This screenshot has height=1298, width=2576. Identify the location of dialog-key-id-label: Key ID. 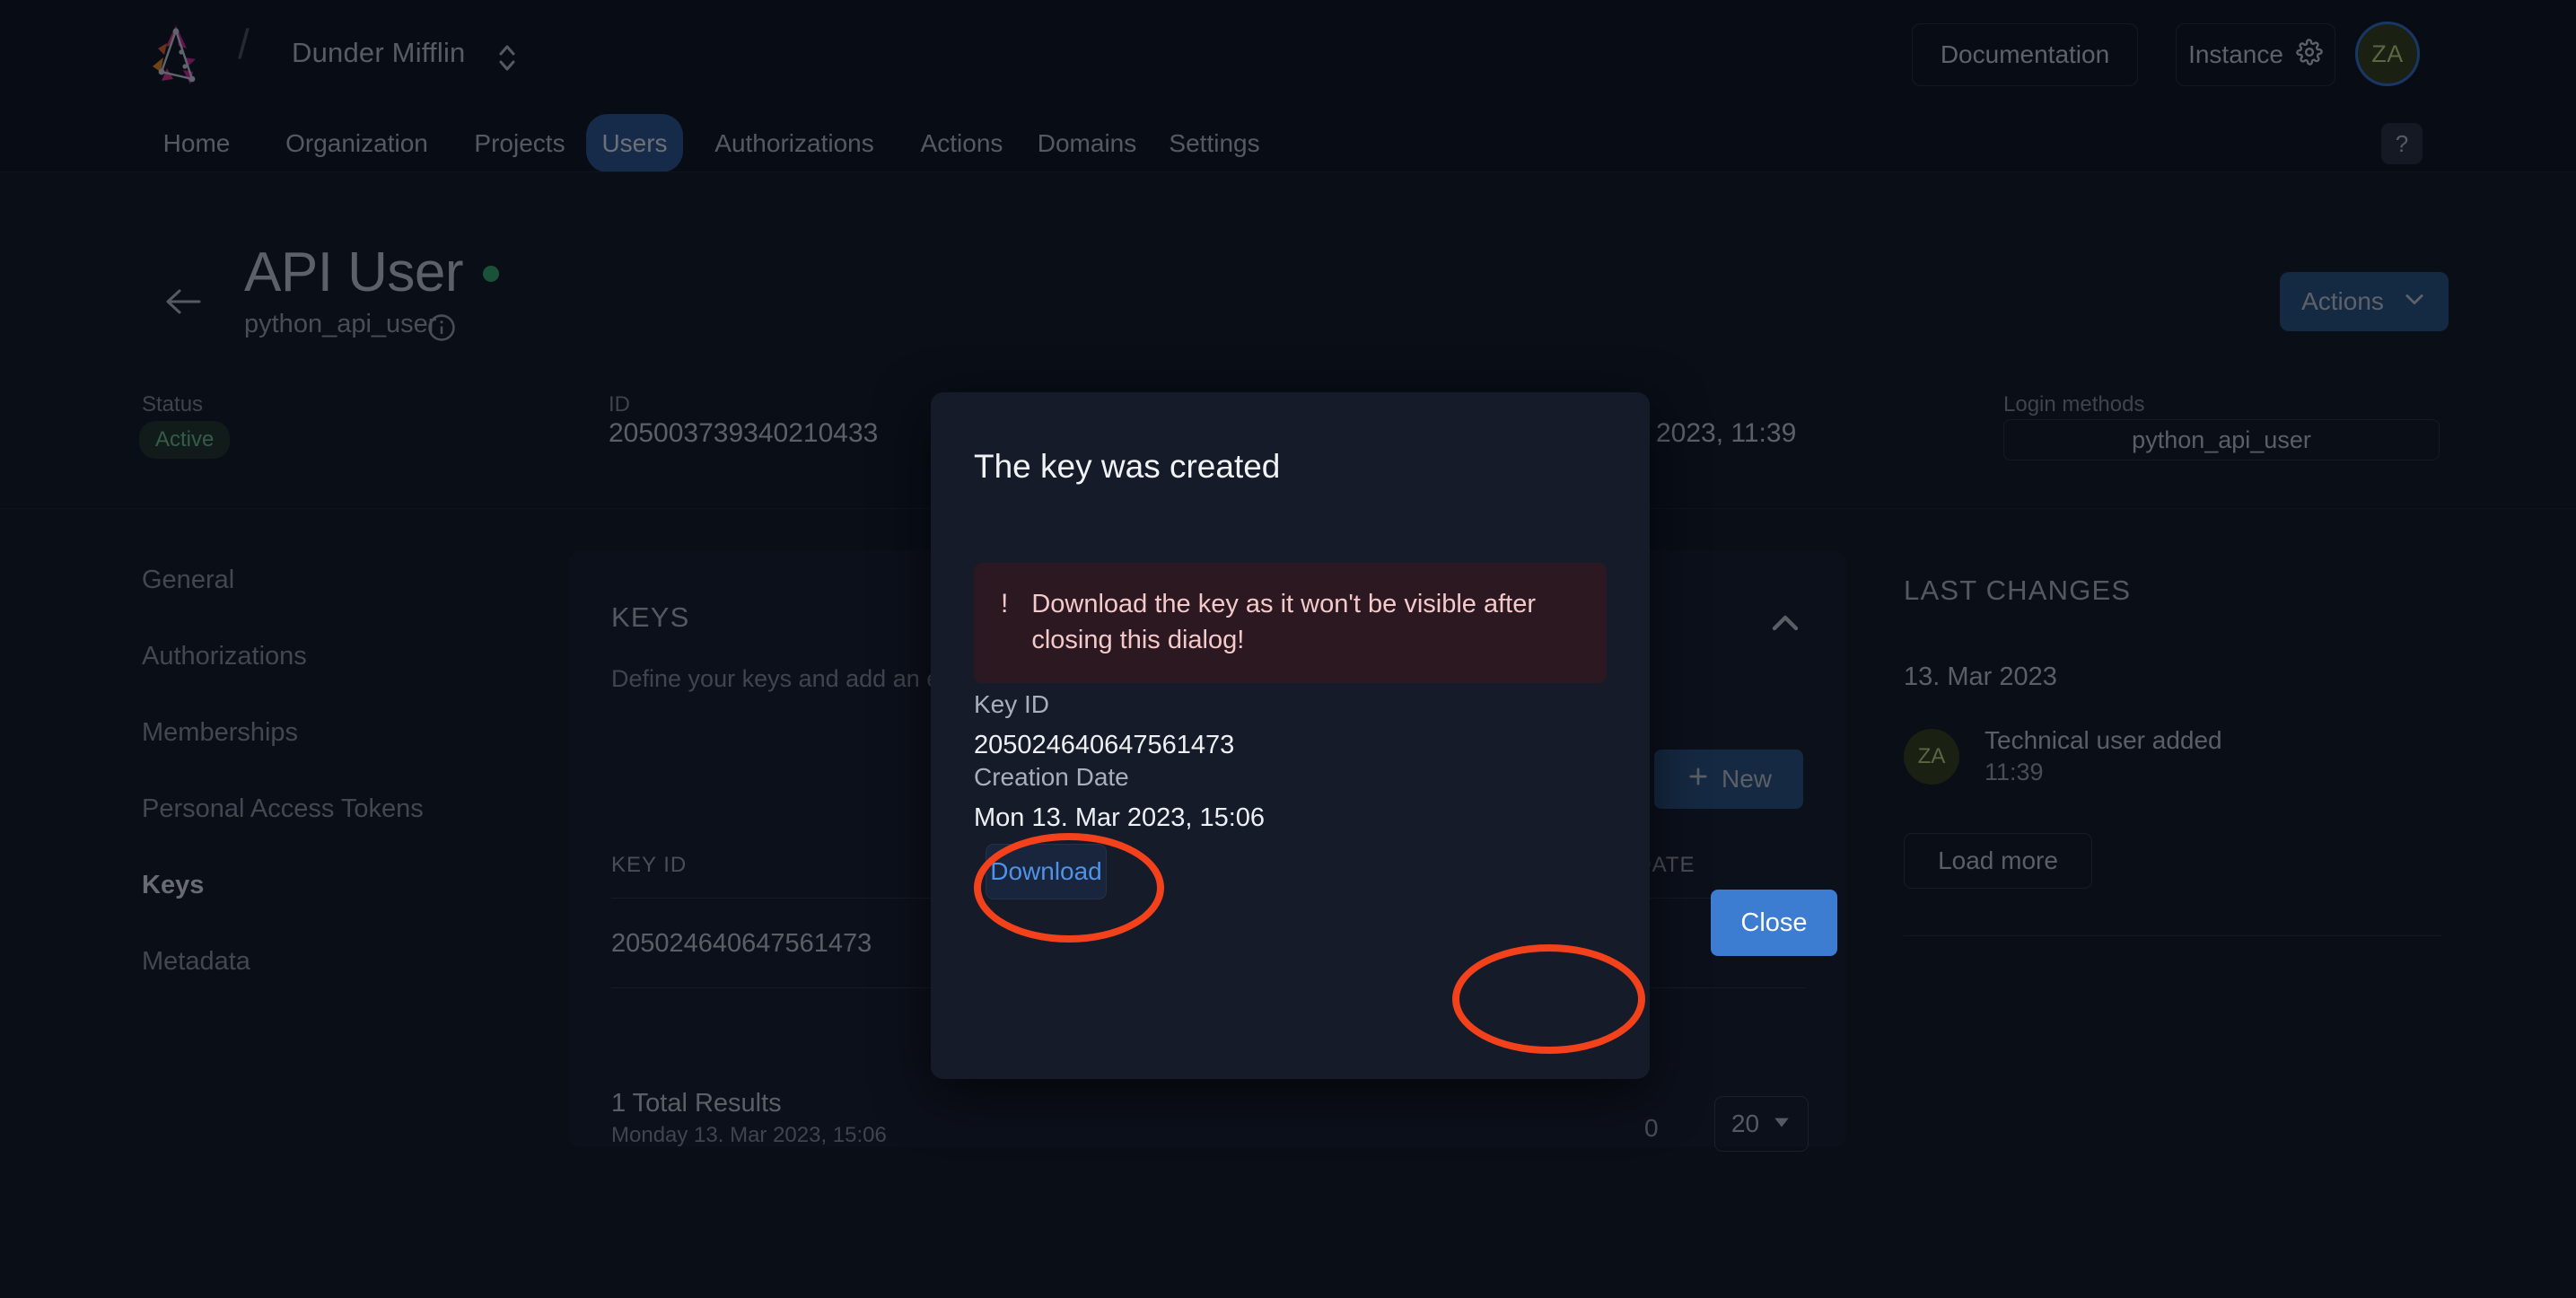
(1012, 704).